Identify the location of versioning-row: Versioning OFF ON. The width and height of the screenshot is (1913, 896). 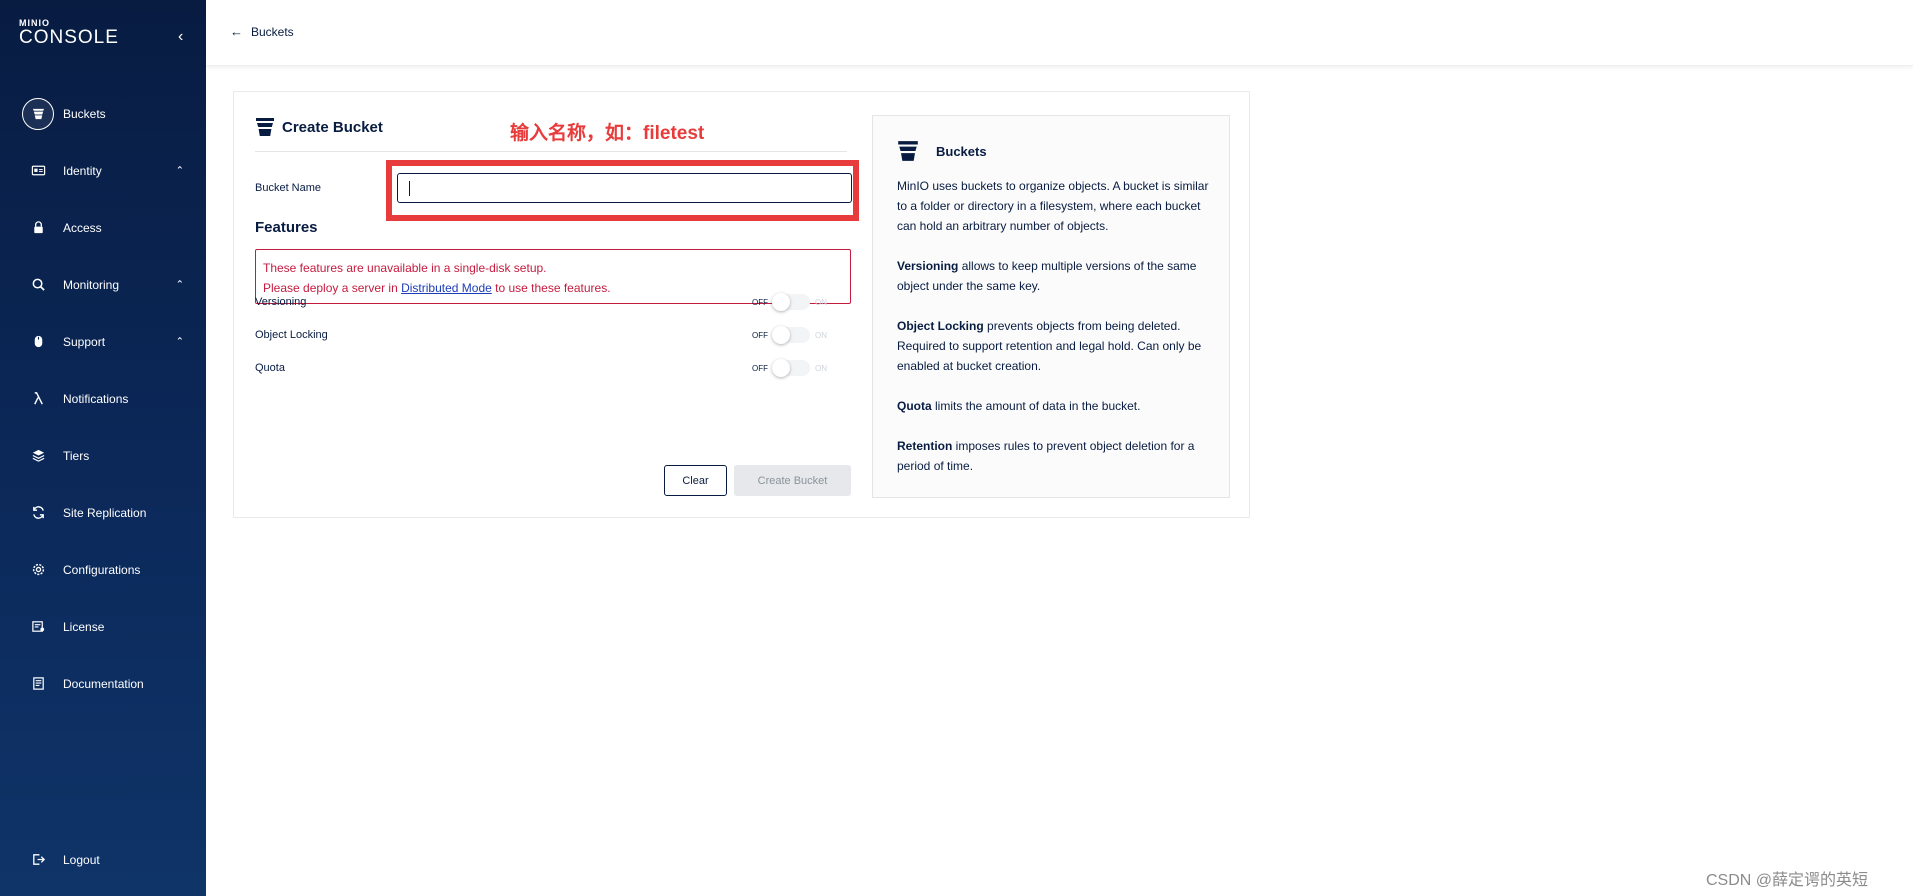
(553, 302).